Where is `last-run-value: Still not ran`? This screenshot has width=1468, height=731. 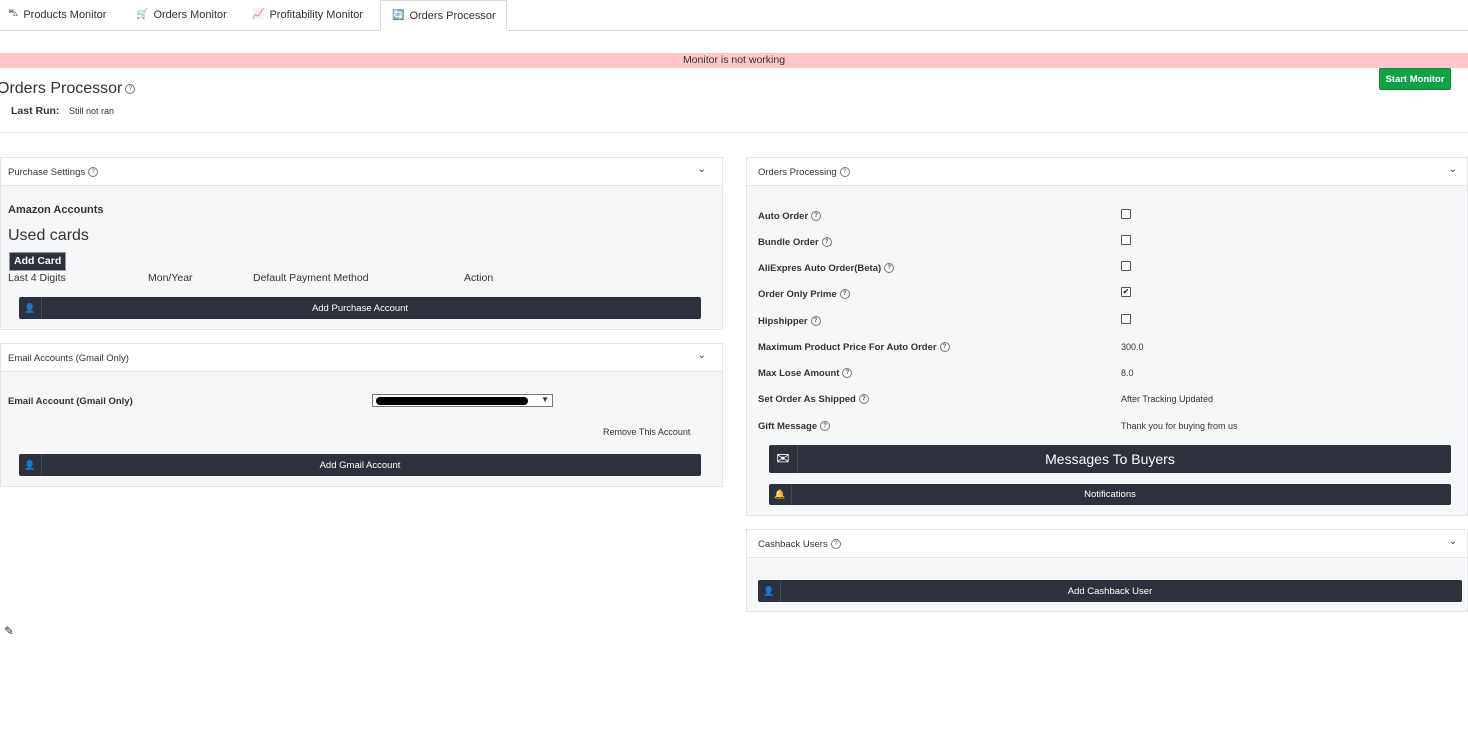
last-run-value: Still not ran is located at coordinates (92, 111).